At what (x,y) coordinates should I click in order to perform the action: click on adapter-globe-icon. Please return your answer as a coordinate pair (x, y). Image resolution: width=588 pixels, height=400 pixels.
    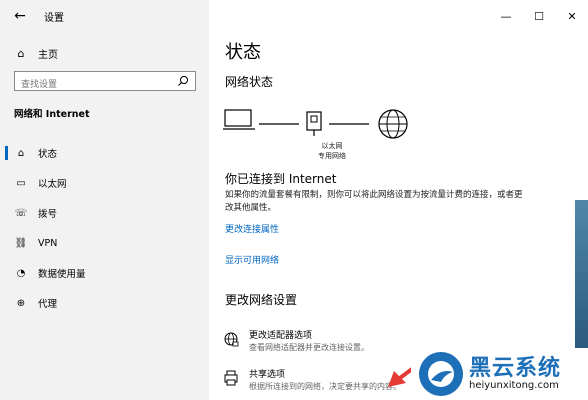
    Looking at the image, I should click on (231, 339).